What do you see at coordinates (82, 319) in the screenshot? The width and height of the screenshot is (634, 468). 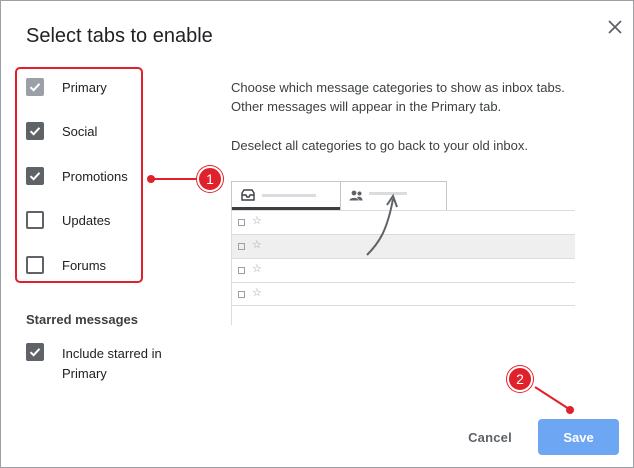 I see `starred-heading: Starred messages` at bounding box center [82, 319].